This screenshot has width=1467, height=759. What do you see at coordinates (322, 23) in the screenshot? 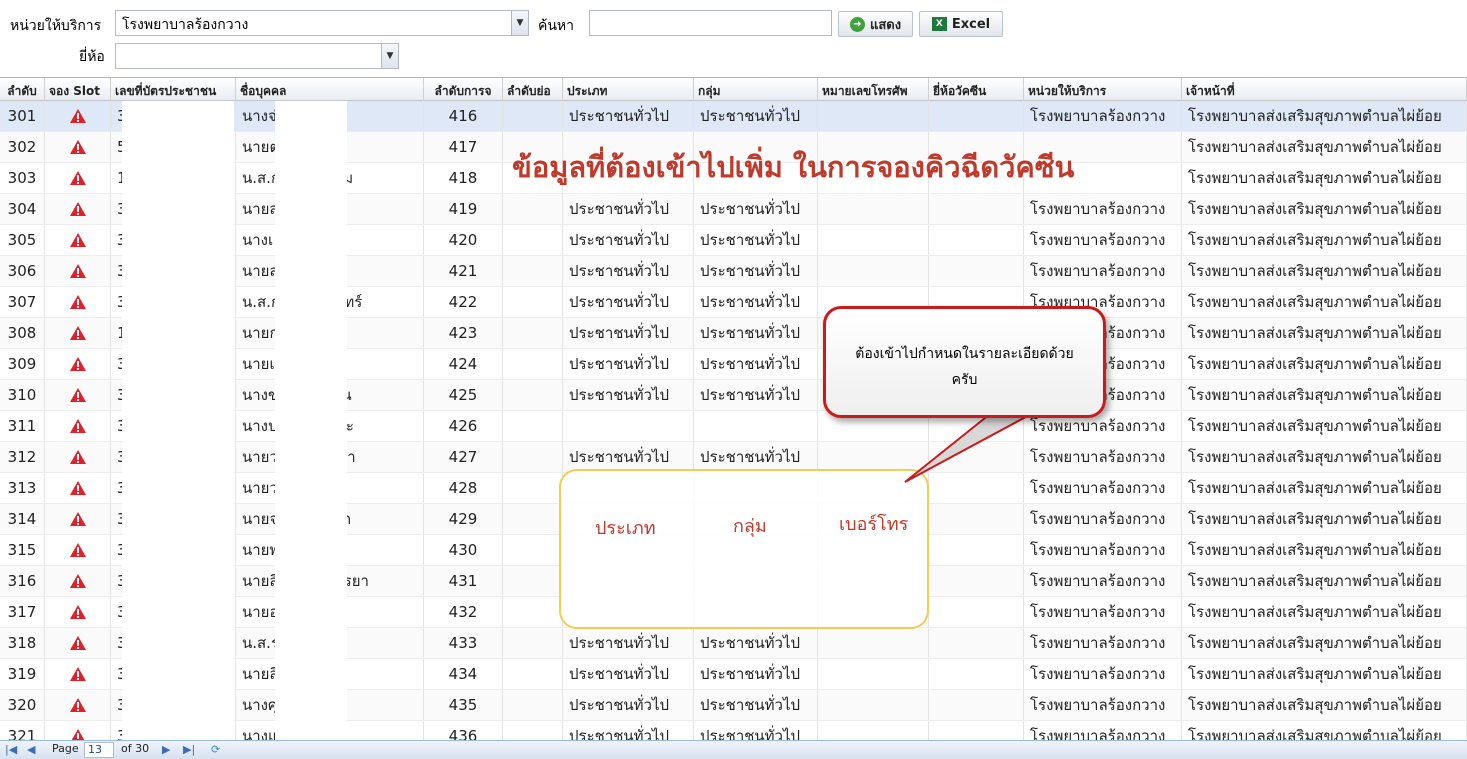
I see `service-unit-select: โรงพยาบาลร้องกวาง ▼` at bounding box center [322, 23].